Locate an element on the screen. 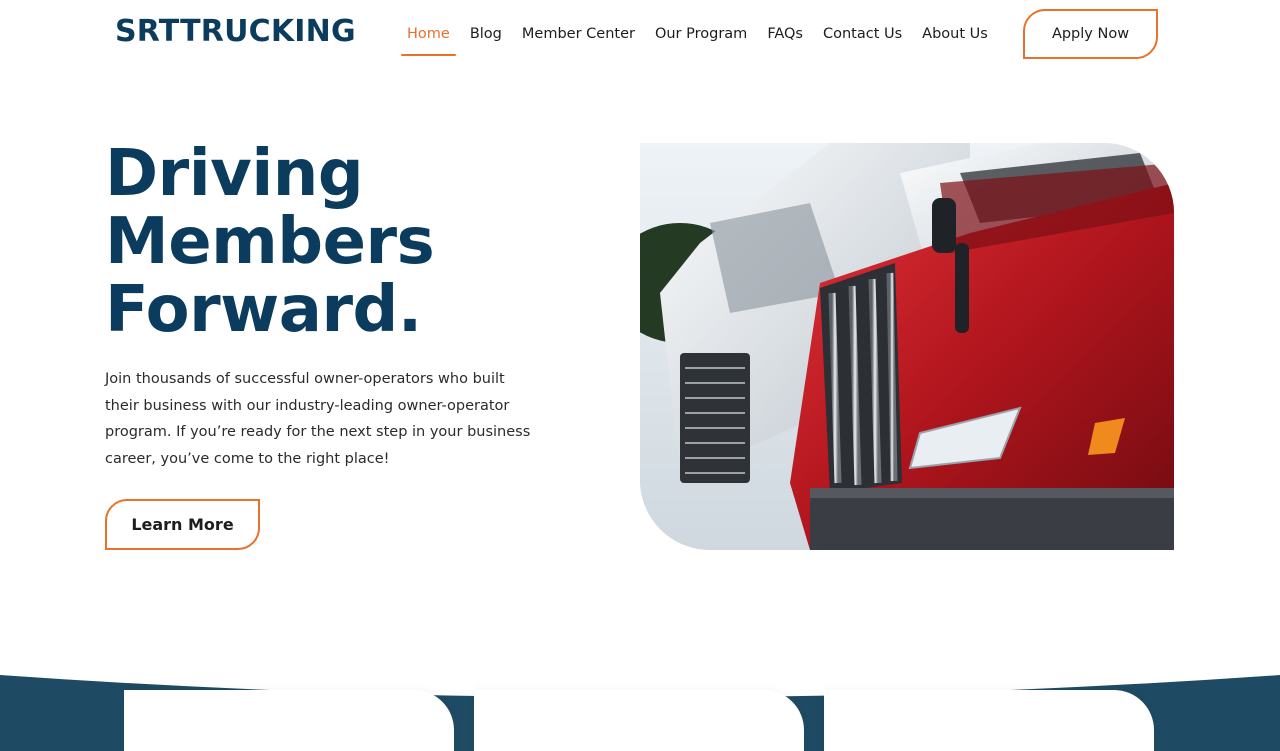  nav-our-program: Our Program is located at coordinates (701, 39).